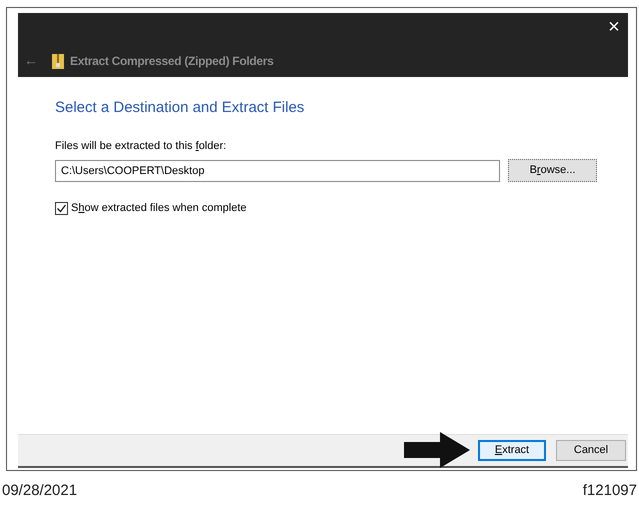  Describe the element at coordinates (512, 450) in the screenshot. I see `dialog-button: Extract` at that location.